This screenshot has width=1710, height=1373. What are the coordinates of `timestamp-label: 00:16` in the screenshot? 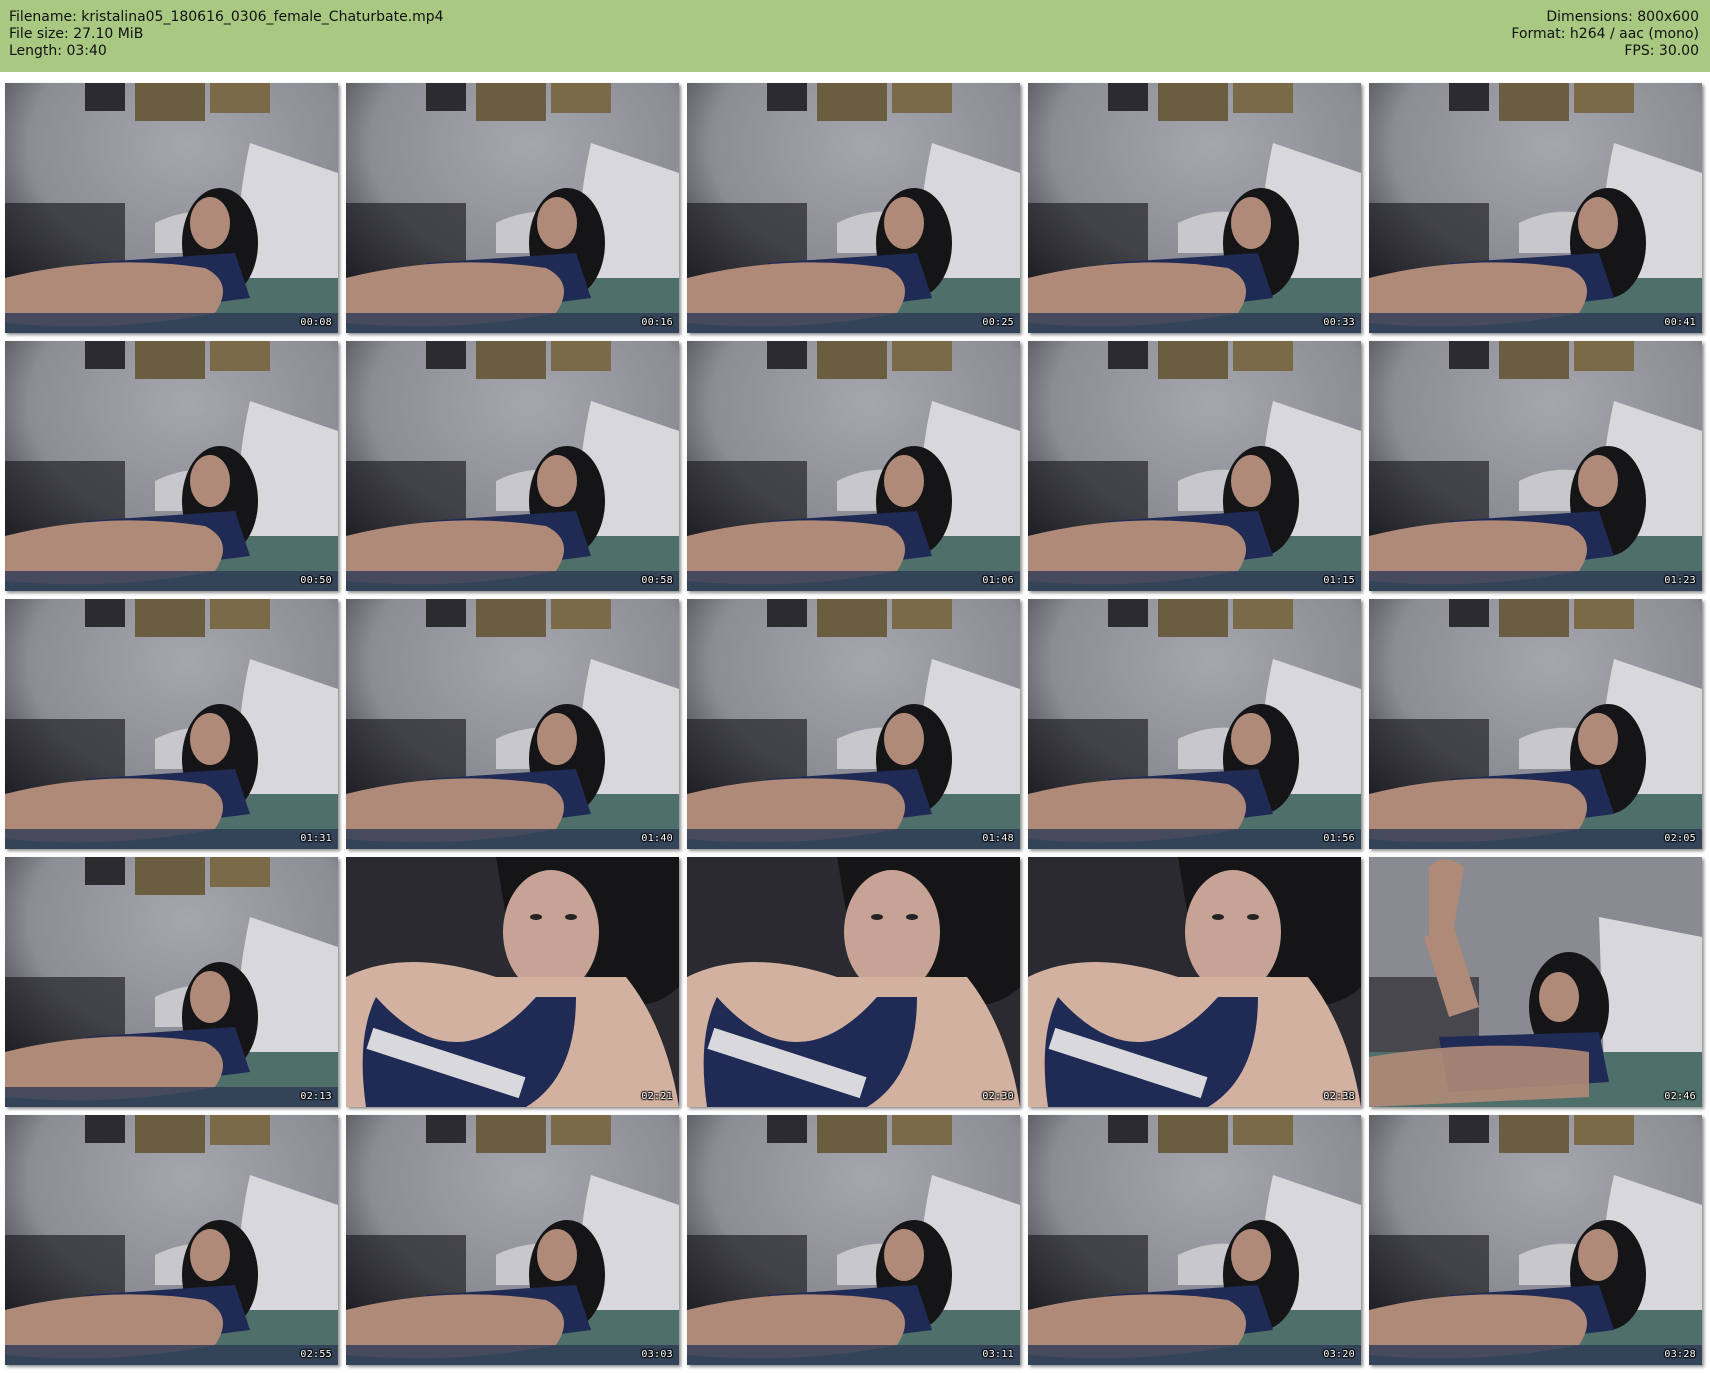 It's located at (657, 322).